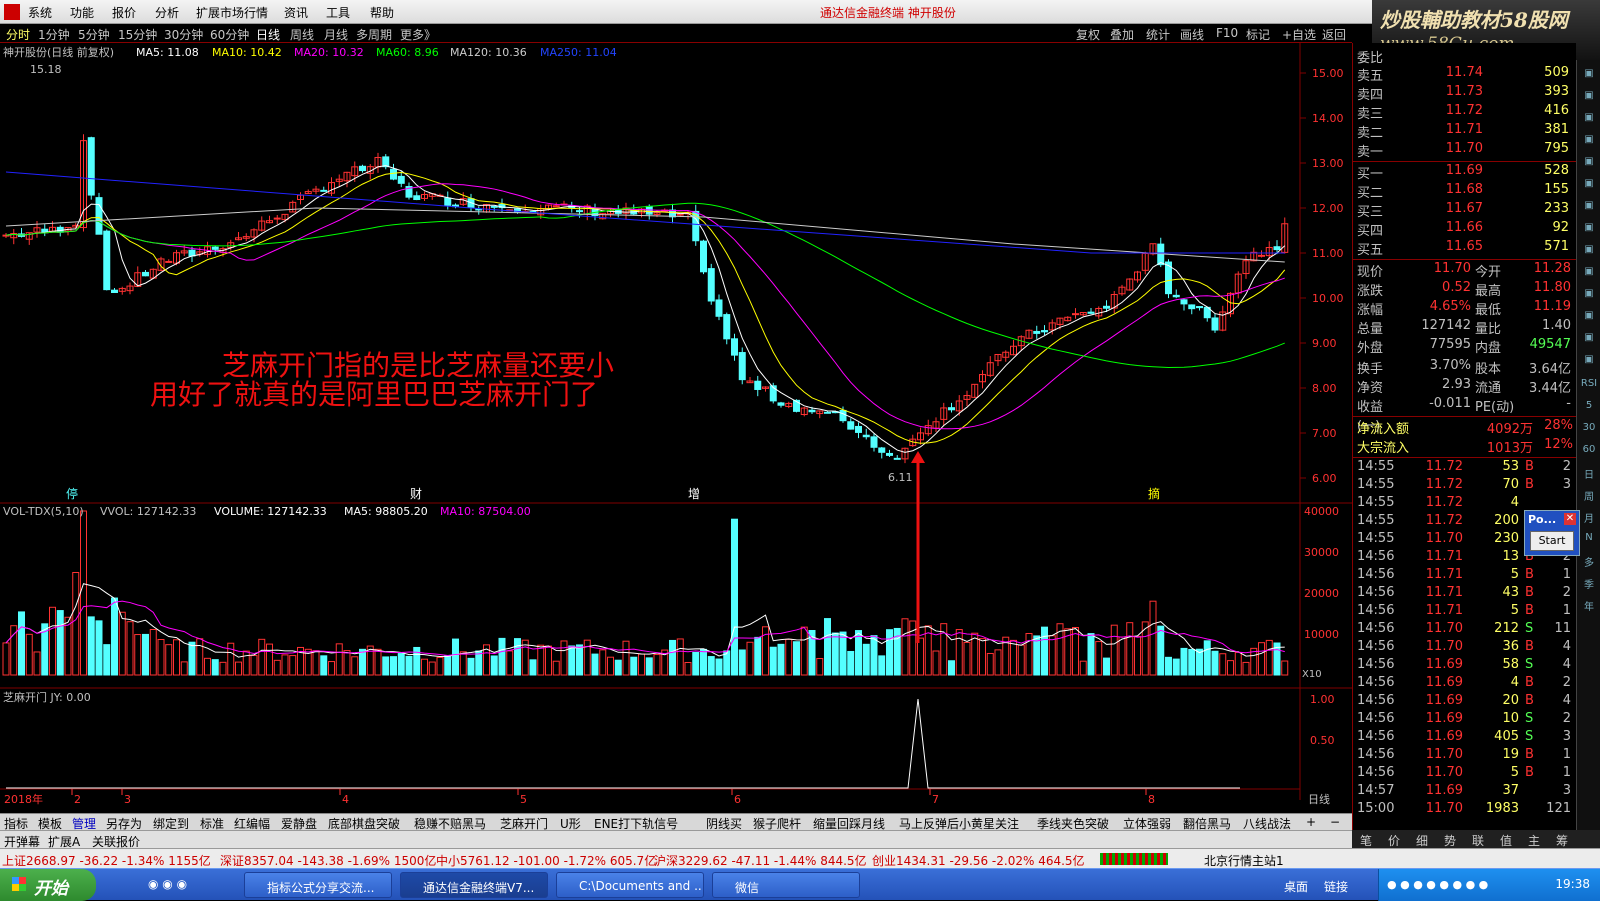 This screenshot has width=1600, height=901. What do you see at coordinates (1370, 212) in the screenshot?
I see `bid-label: 买三` at bounding box center [1370, 212].